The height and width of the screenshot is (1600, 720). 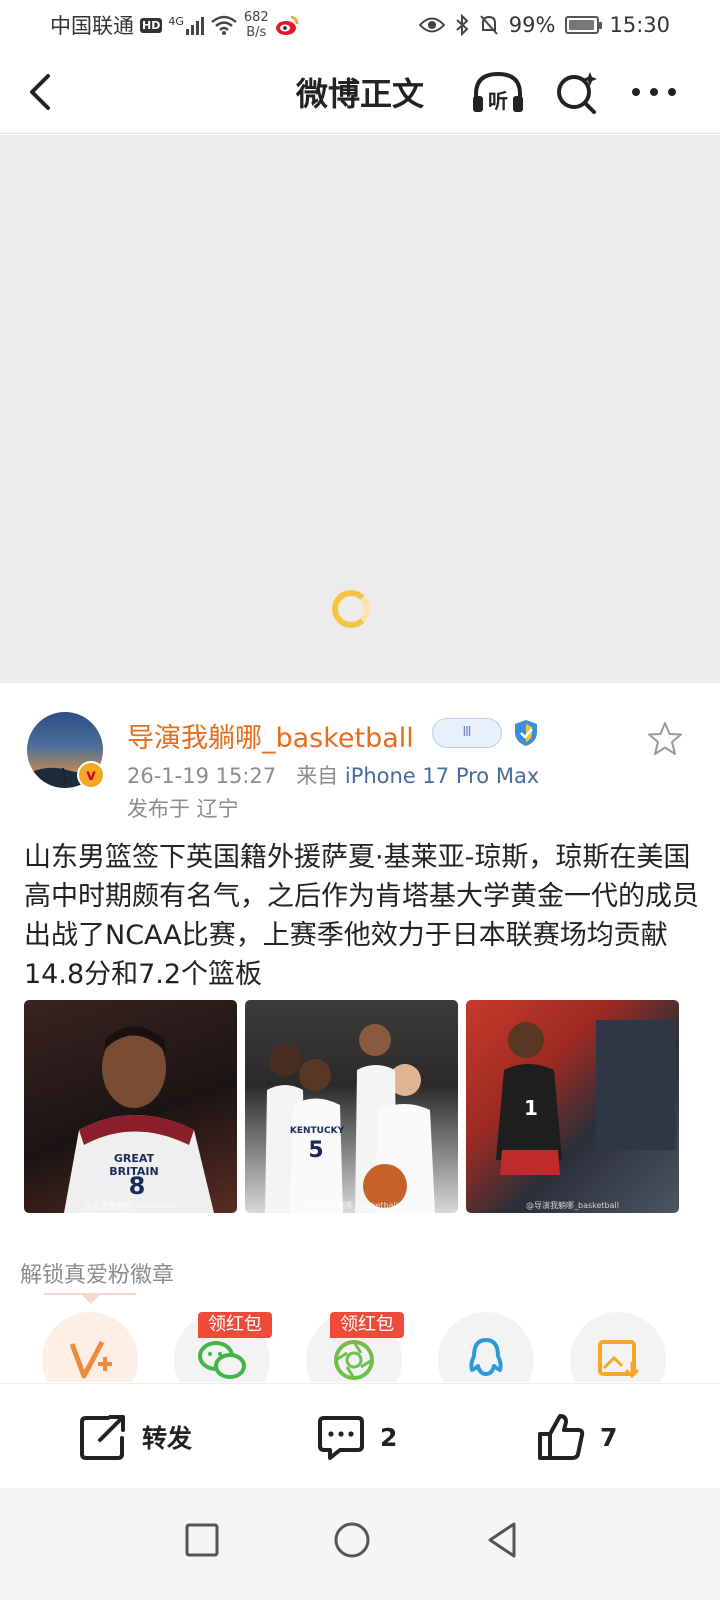 I want to click on net-speed: 682 B/s, so click(x=256, y=25).